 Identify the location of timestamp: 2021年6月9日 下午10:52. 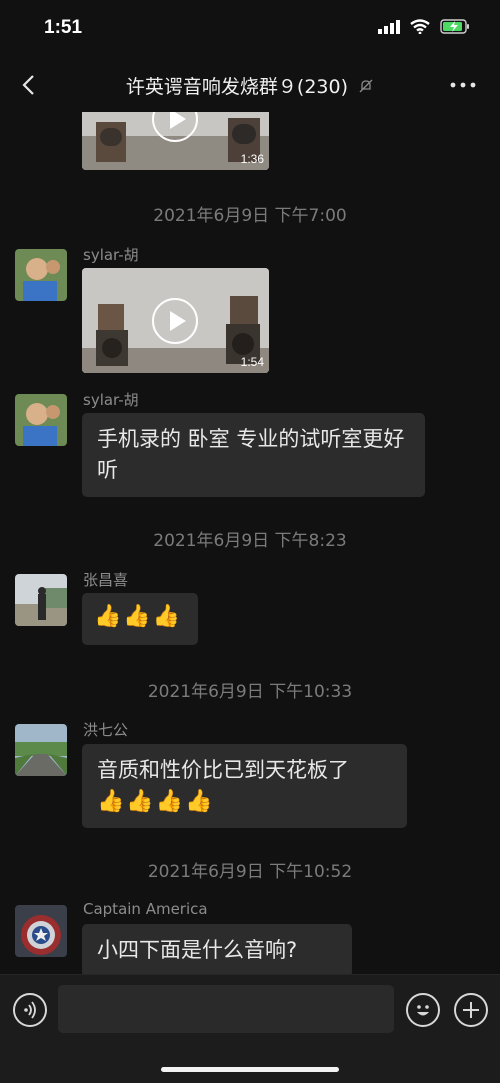
(250, 872).